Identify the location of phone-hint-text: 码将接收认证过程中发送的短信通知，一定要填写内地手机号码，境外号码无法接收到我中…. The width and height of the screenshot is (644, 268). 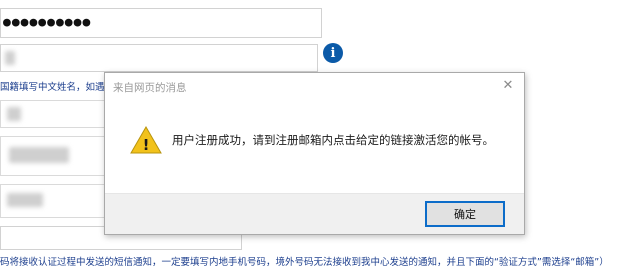
(304, 262).